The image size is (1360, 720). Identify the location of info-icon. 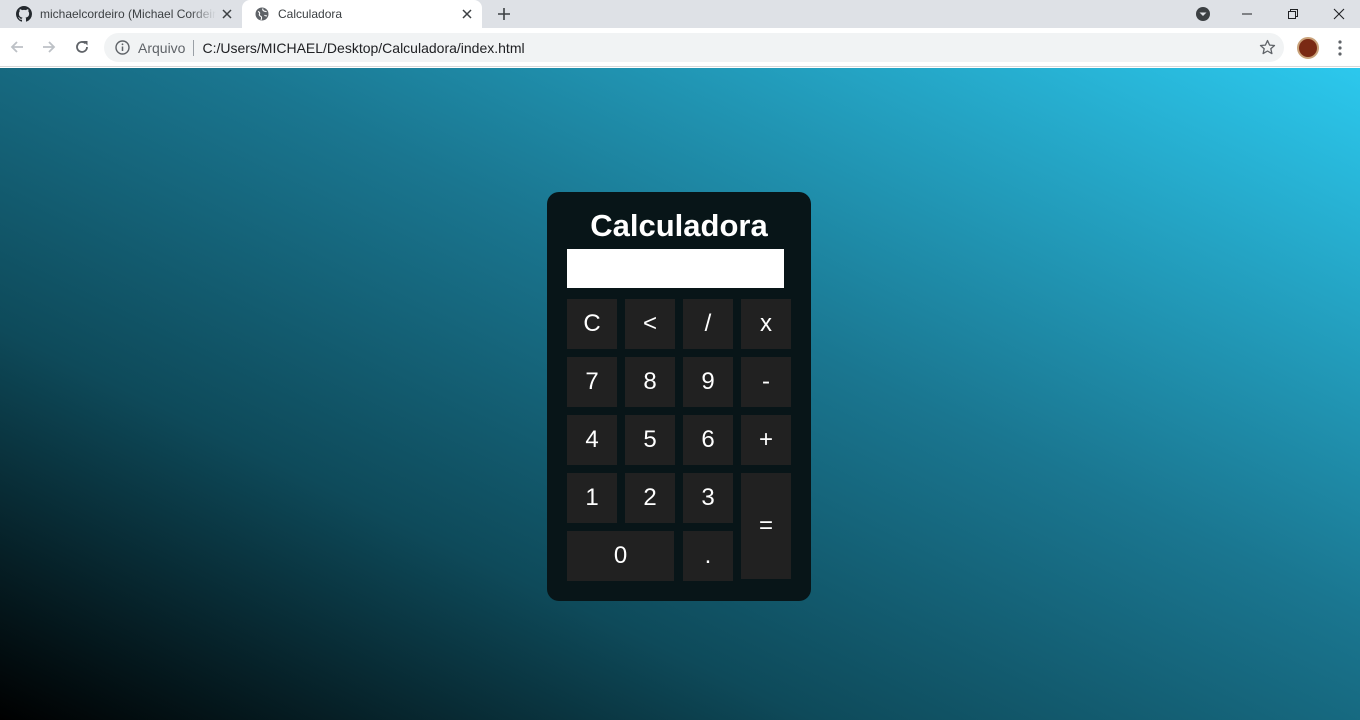
(122, 48).